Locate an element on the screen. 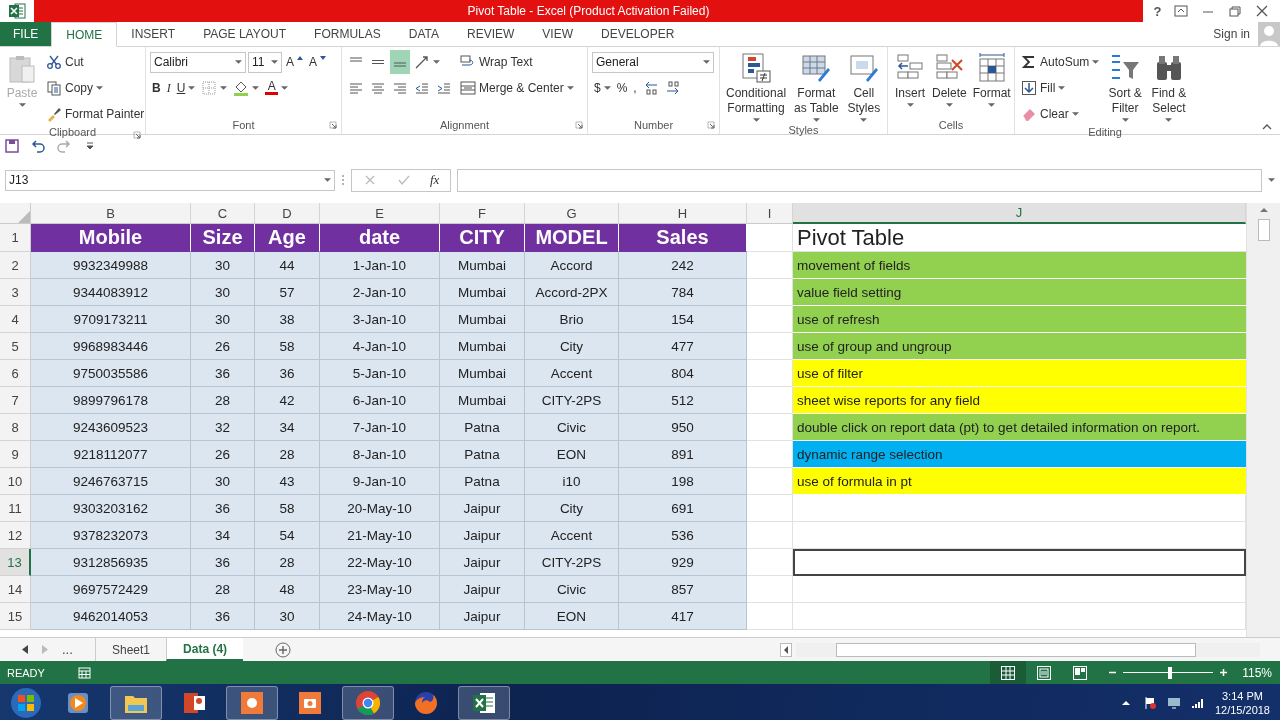 The width and height of the screenshot is (1280, 720). add-sheet-icon is located at coordinates (283, 649).